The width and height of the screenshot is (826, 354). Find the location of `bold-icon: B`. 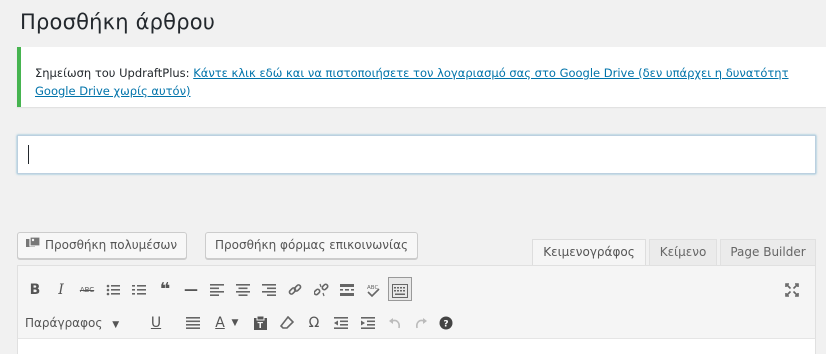

bold-icon: B is located at coordinates (35, 290).